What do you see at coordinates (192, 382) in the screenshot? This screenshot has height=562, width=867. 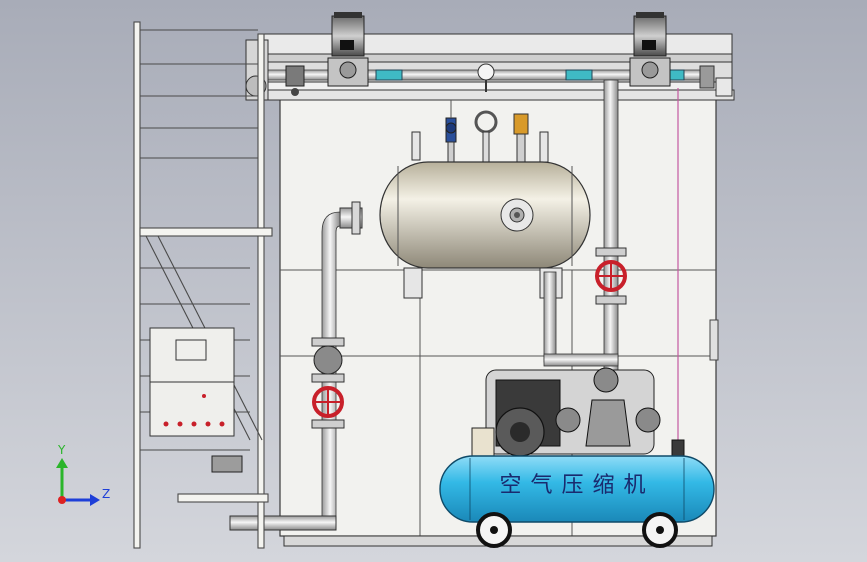 I see `control-cabinet` at bounding box center [192, 382].